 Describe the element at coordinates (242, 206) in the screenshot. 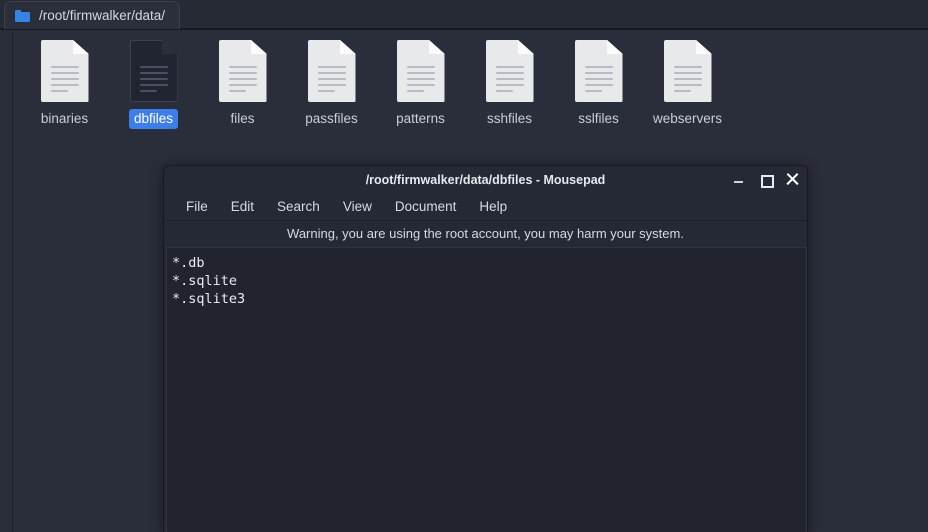

I see `menu-item-edit: Edit` at that location.